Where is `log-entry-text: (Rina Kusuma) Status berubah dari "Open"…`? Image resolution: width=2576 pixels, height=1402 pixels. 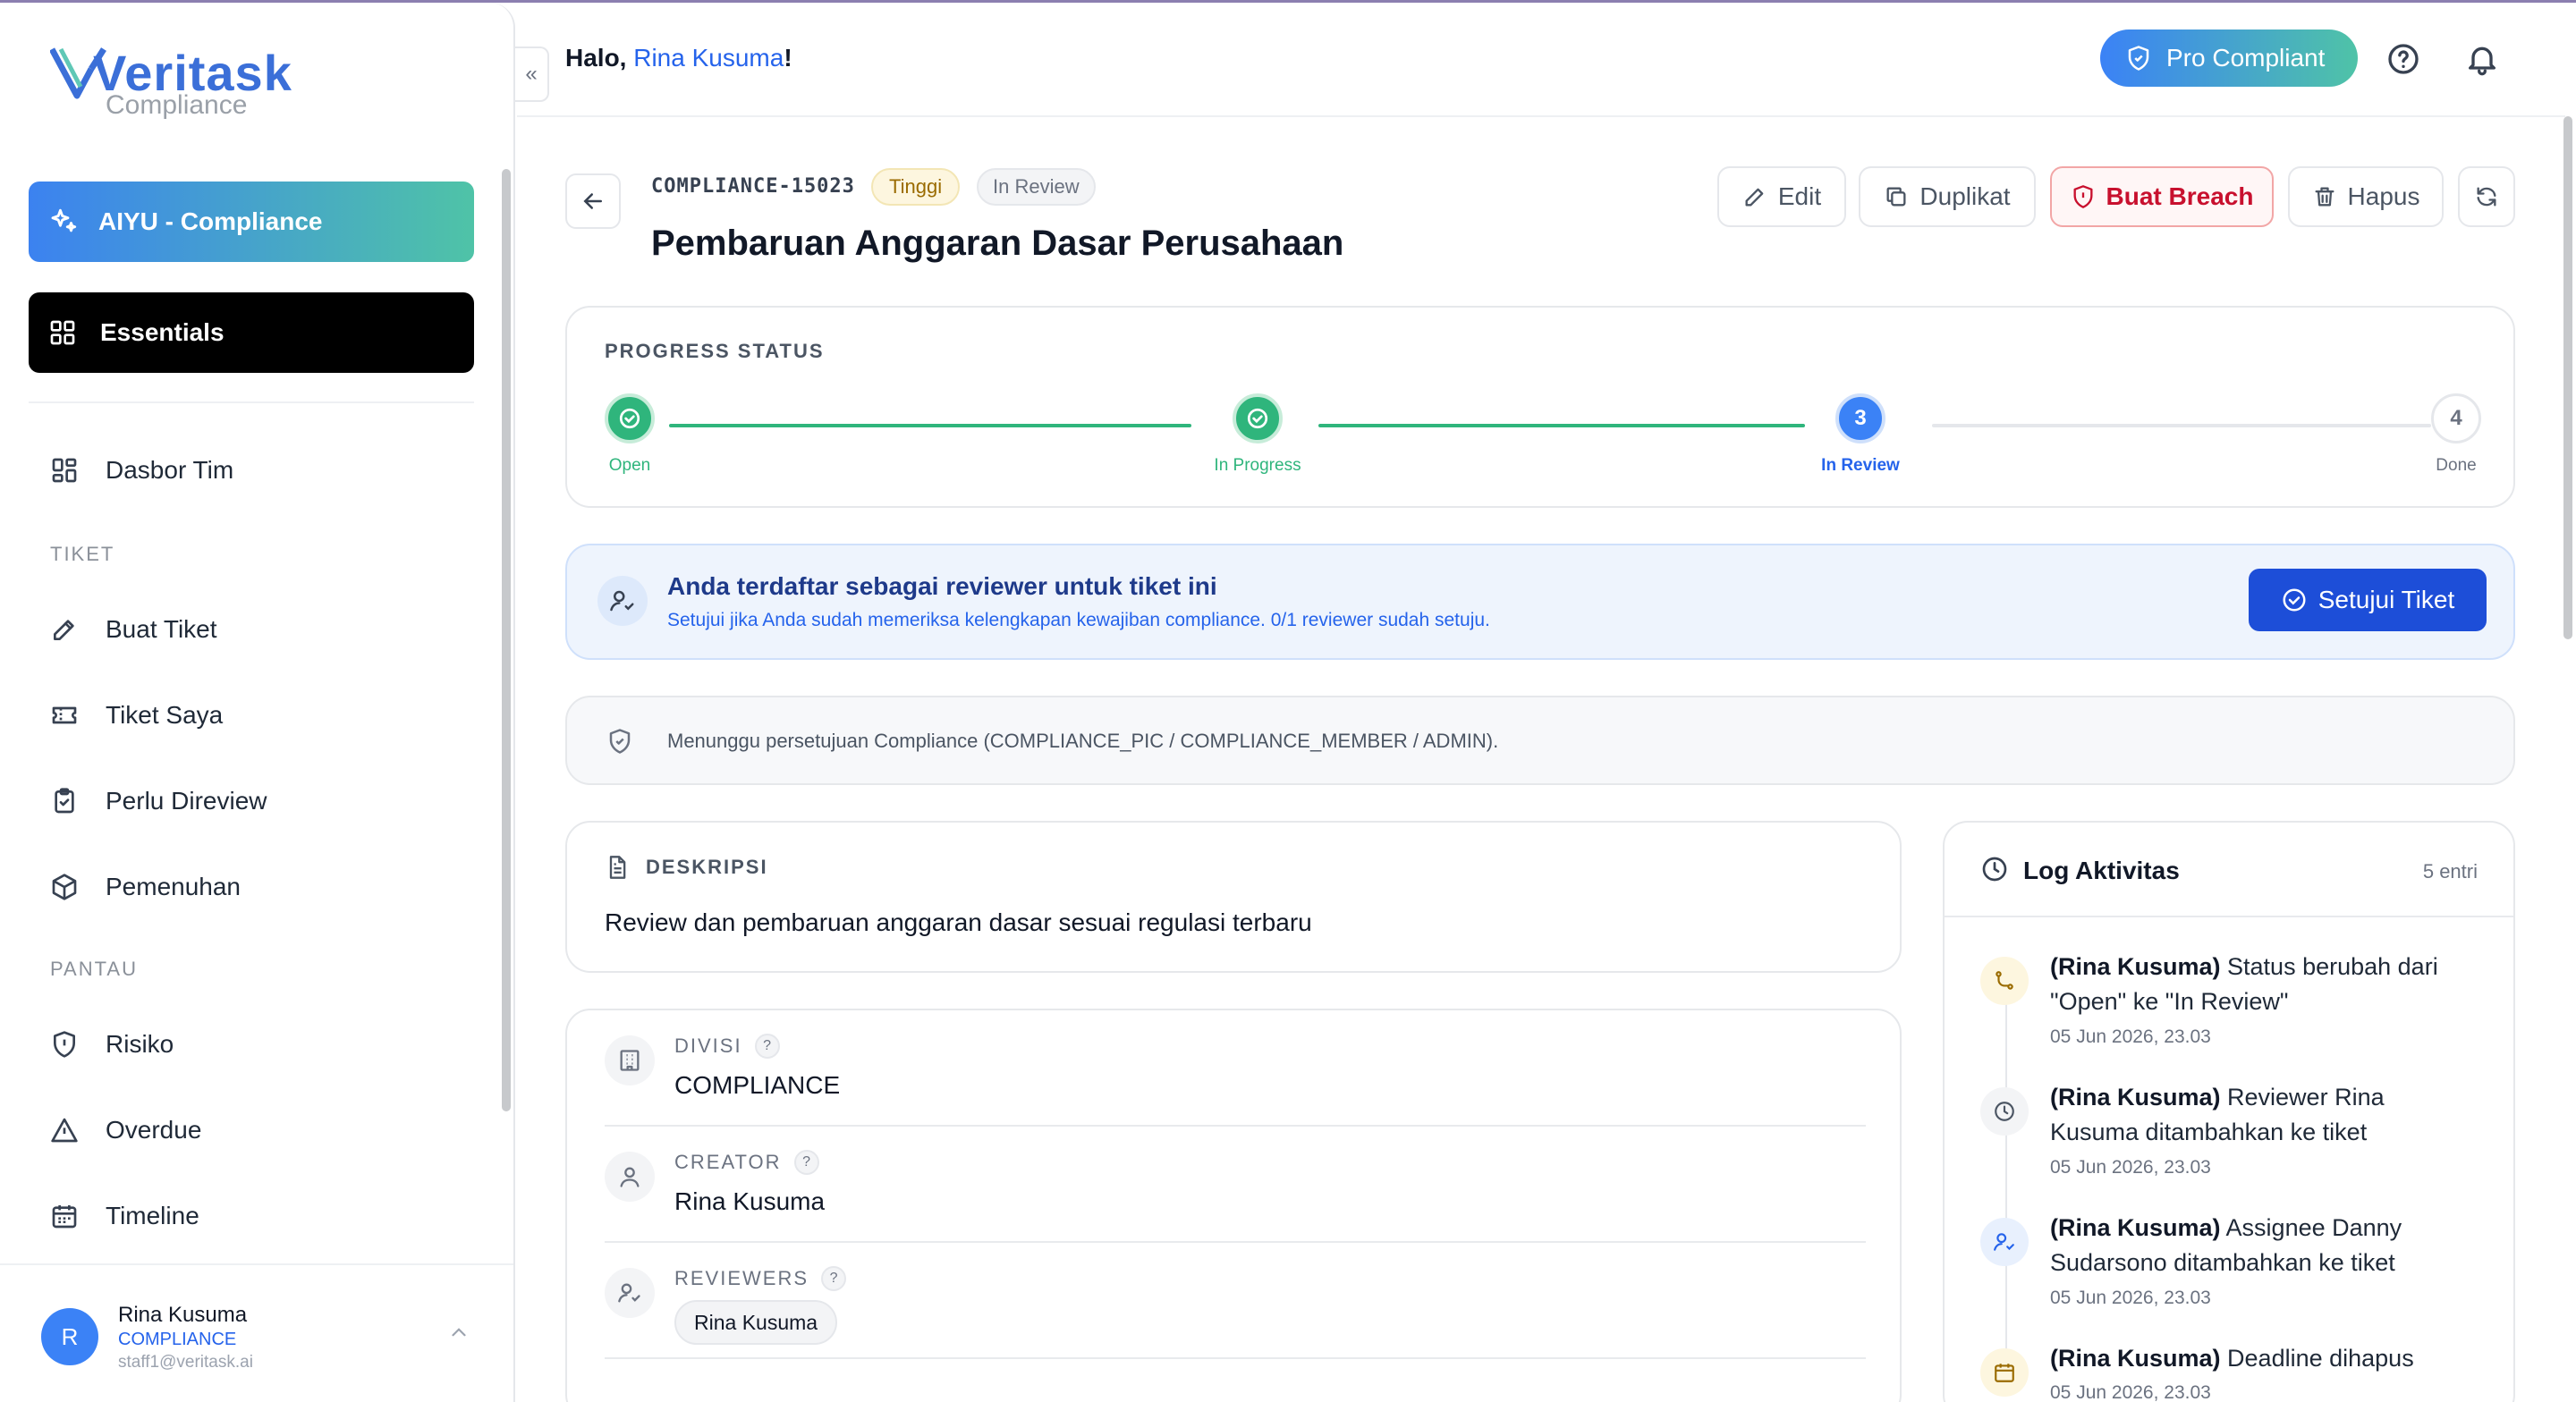
log-entry-text: (Rina Kusuma) Status berubah dari "Open"… is located at coordinates (2264, 984).